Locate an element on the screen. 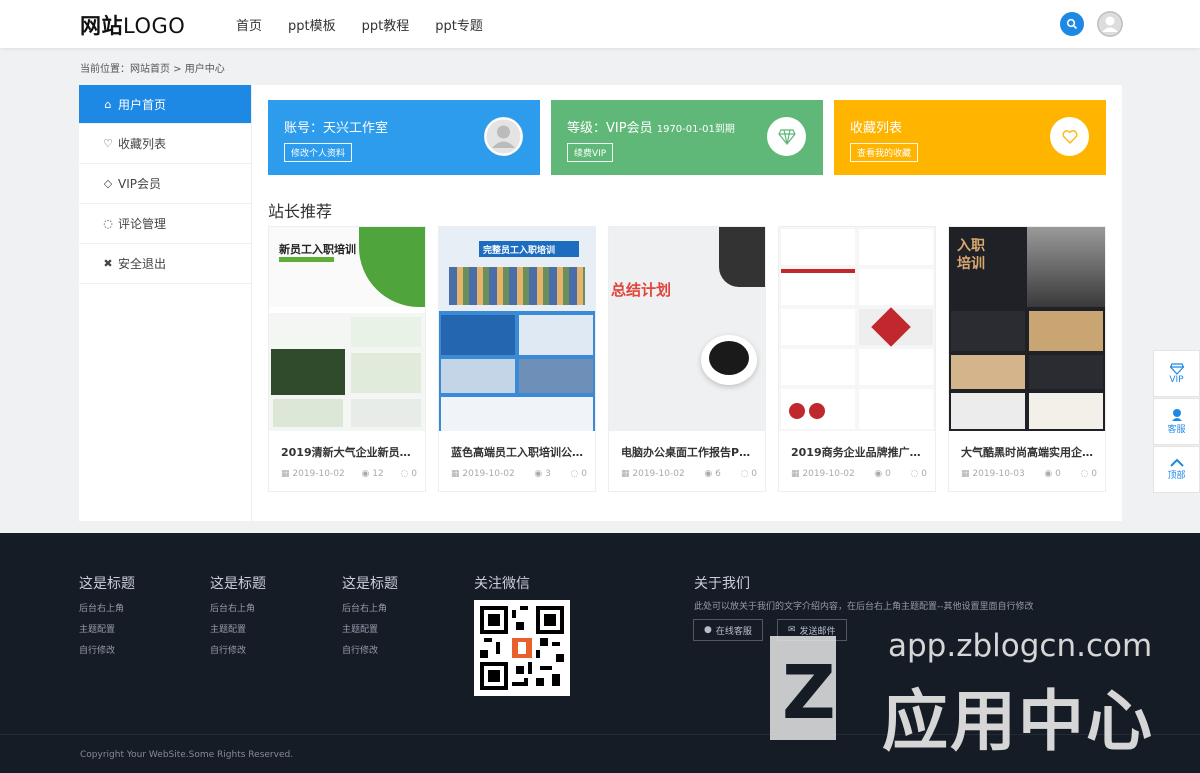 This screenshot has width=1200, height=773. search-icon is located at coordinates (1072, 24).